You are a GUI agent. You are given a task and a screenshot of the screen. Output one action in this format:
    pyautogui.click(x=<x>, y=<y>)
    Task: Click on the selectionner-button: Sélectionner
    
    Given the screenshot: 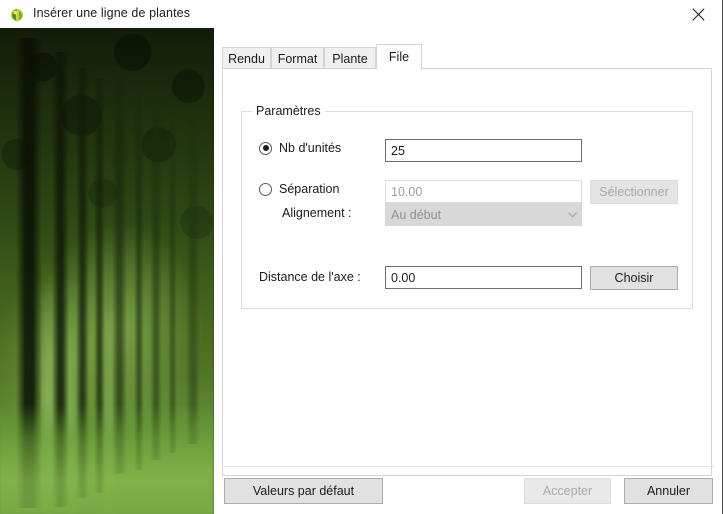 What is the action you would take?
    pyautogui.click(x=634, y=192)
    